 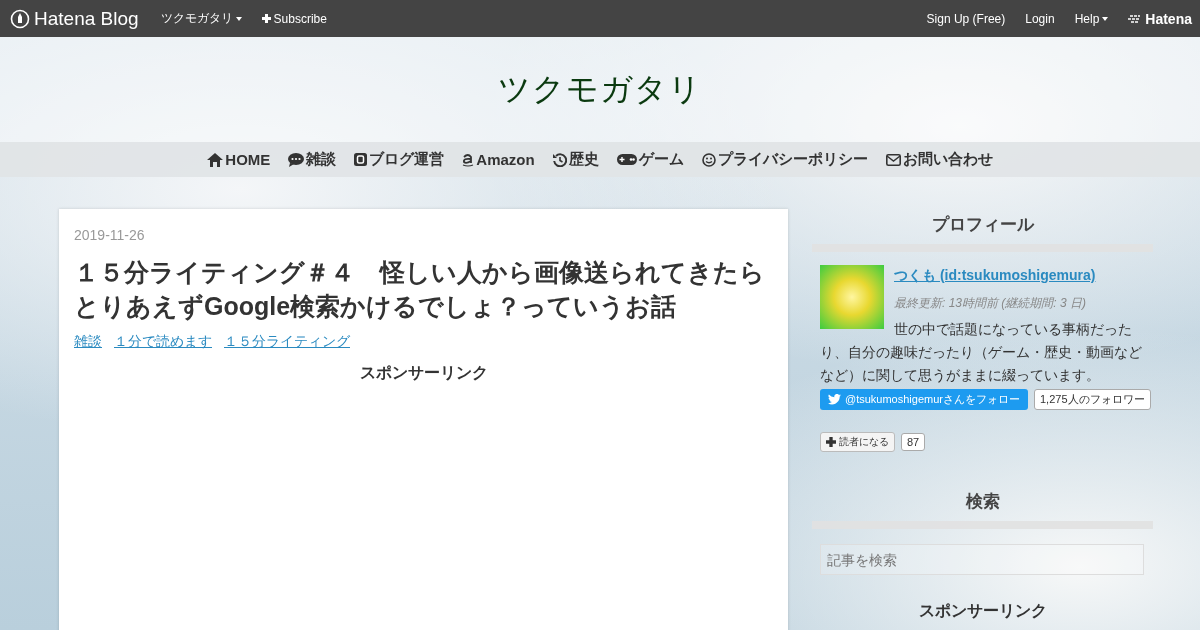 I want to click on logo-text: Hatena Blog, so click(x=86, y=18).